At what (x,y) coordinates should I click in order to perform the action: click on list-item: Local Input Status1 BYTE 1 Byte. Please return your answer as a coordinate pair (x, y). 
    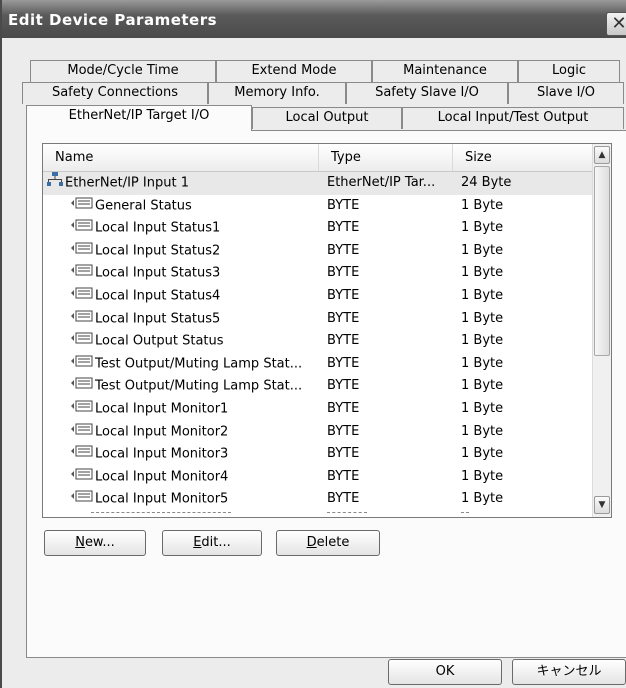
    Looking at the image, I should click on (317, 228).